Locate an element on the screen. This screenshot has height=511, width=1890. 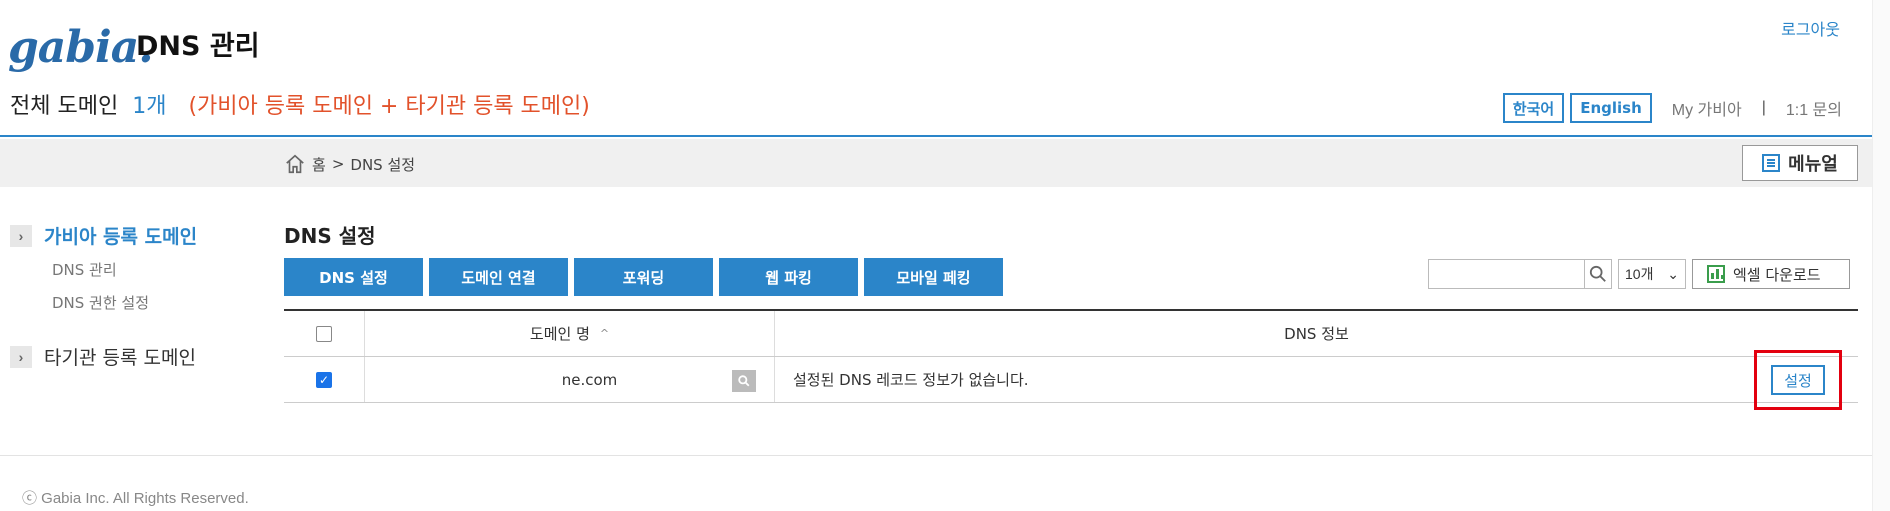
header-info-label: DNS 정보 is located at coordinates (1316, 334).